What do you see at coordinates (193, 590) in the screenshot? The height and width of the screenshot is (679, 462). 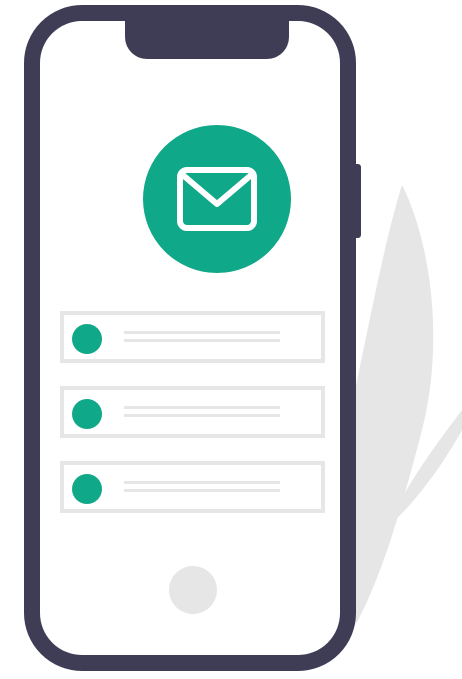 I see `home-button` at bounding box center [193, 590].